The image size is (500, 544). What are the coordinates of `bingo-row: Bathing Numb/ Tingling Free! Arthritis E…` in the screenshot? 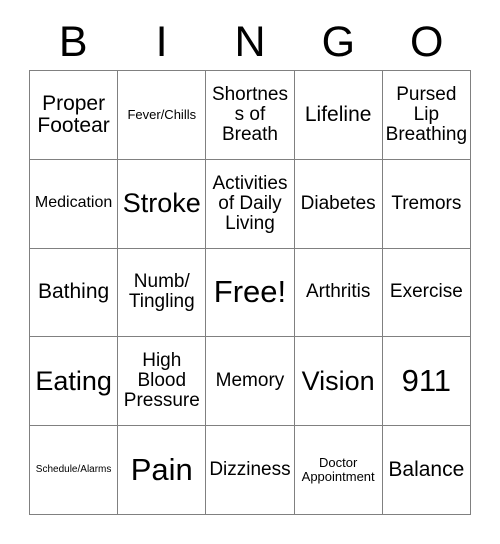 It's located at (250, 293).